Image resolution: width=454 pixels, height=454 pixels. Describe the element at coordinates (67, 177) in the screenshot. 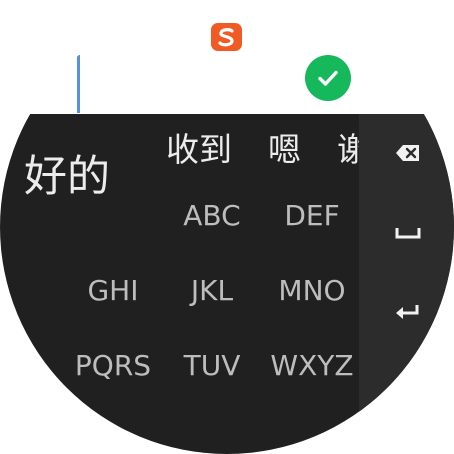

I see `composing-text: 好的` at that location.